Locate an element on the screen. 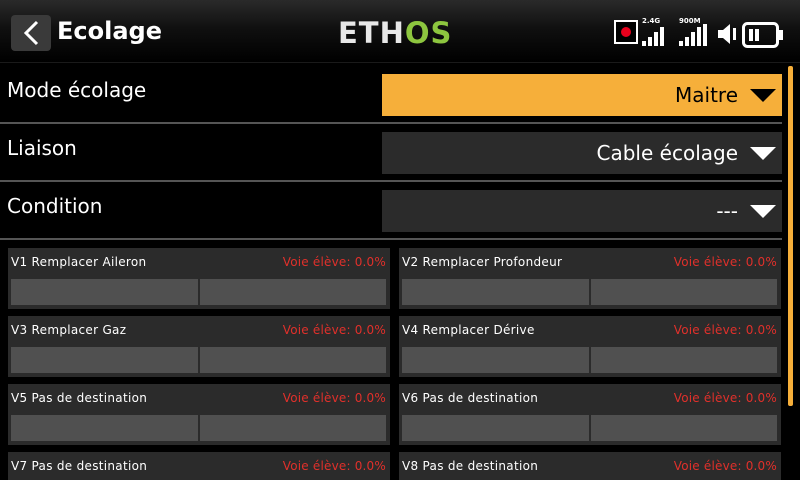 Image resolution: width=800 pixels, height=480 pixels. signal-900m-icon is located at coordinates (693, 35).